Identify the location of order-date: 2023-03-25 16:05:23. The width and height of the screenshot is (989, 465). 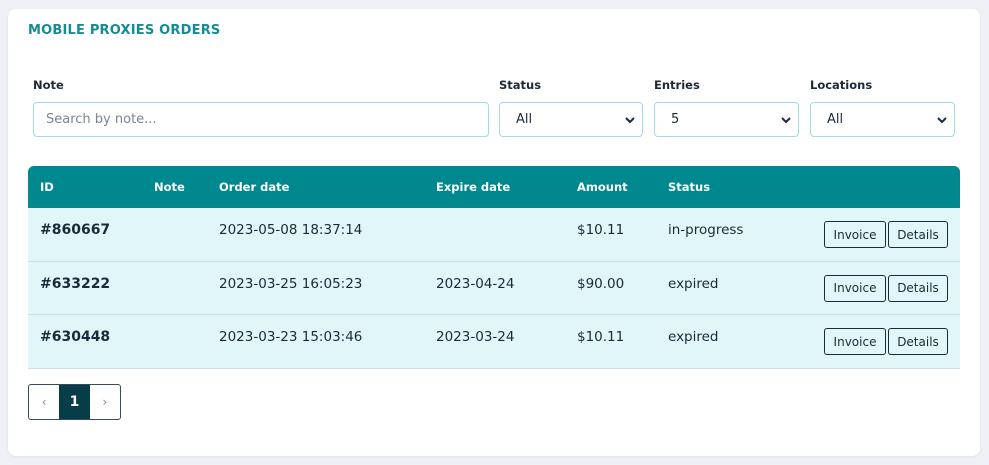
(291, 283).